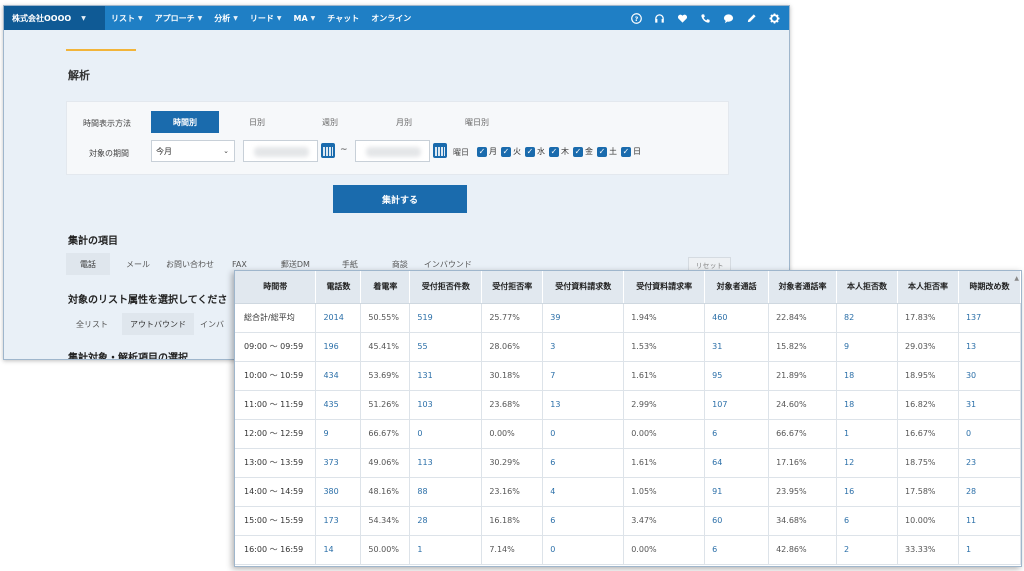 This screenshot has width=1024, height=571. I want to click on count-link-cell: 131, so click(446, 376).